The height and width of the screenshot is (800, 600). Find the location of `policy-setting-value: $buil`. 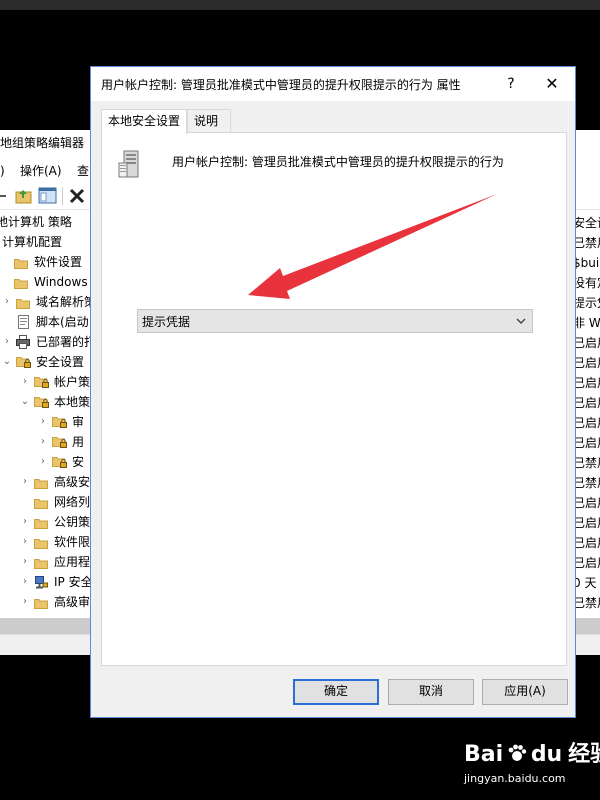

policy-setting-value: $buil is located at coordinates (586, 263).